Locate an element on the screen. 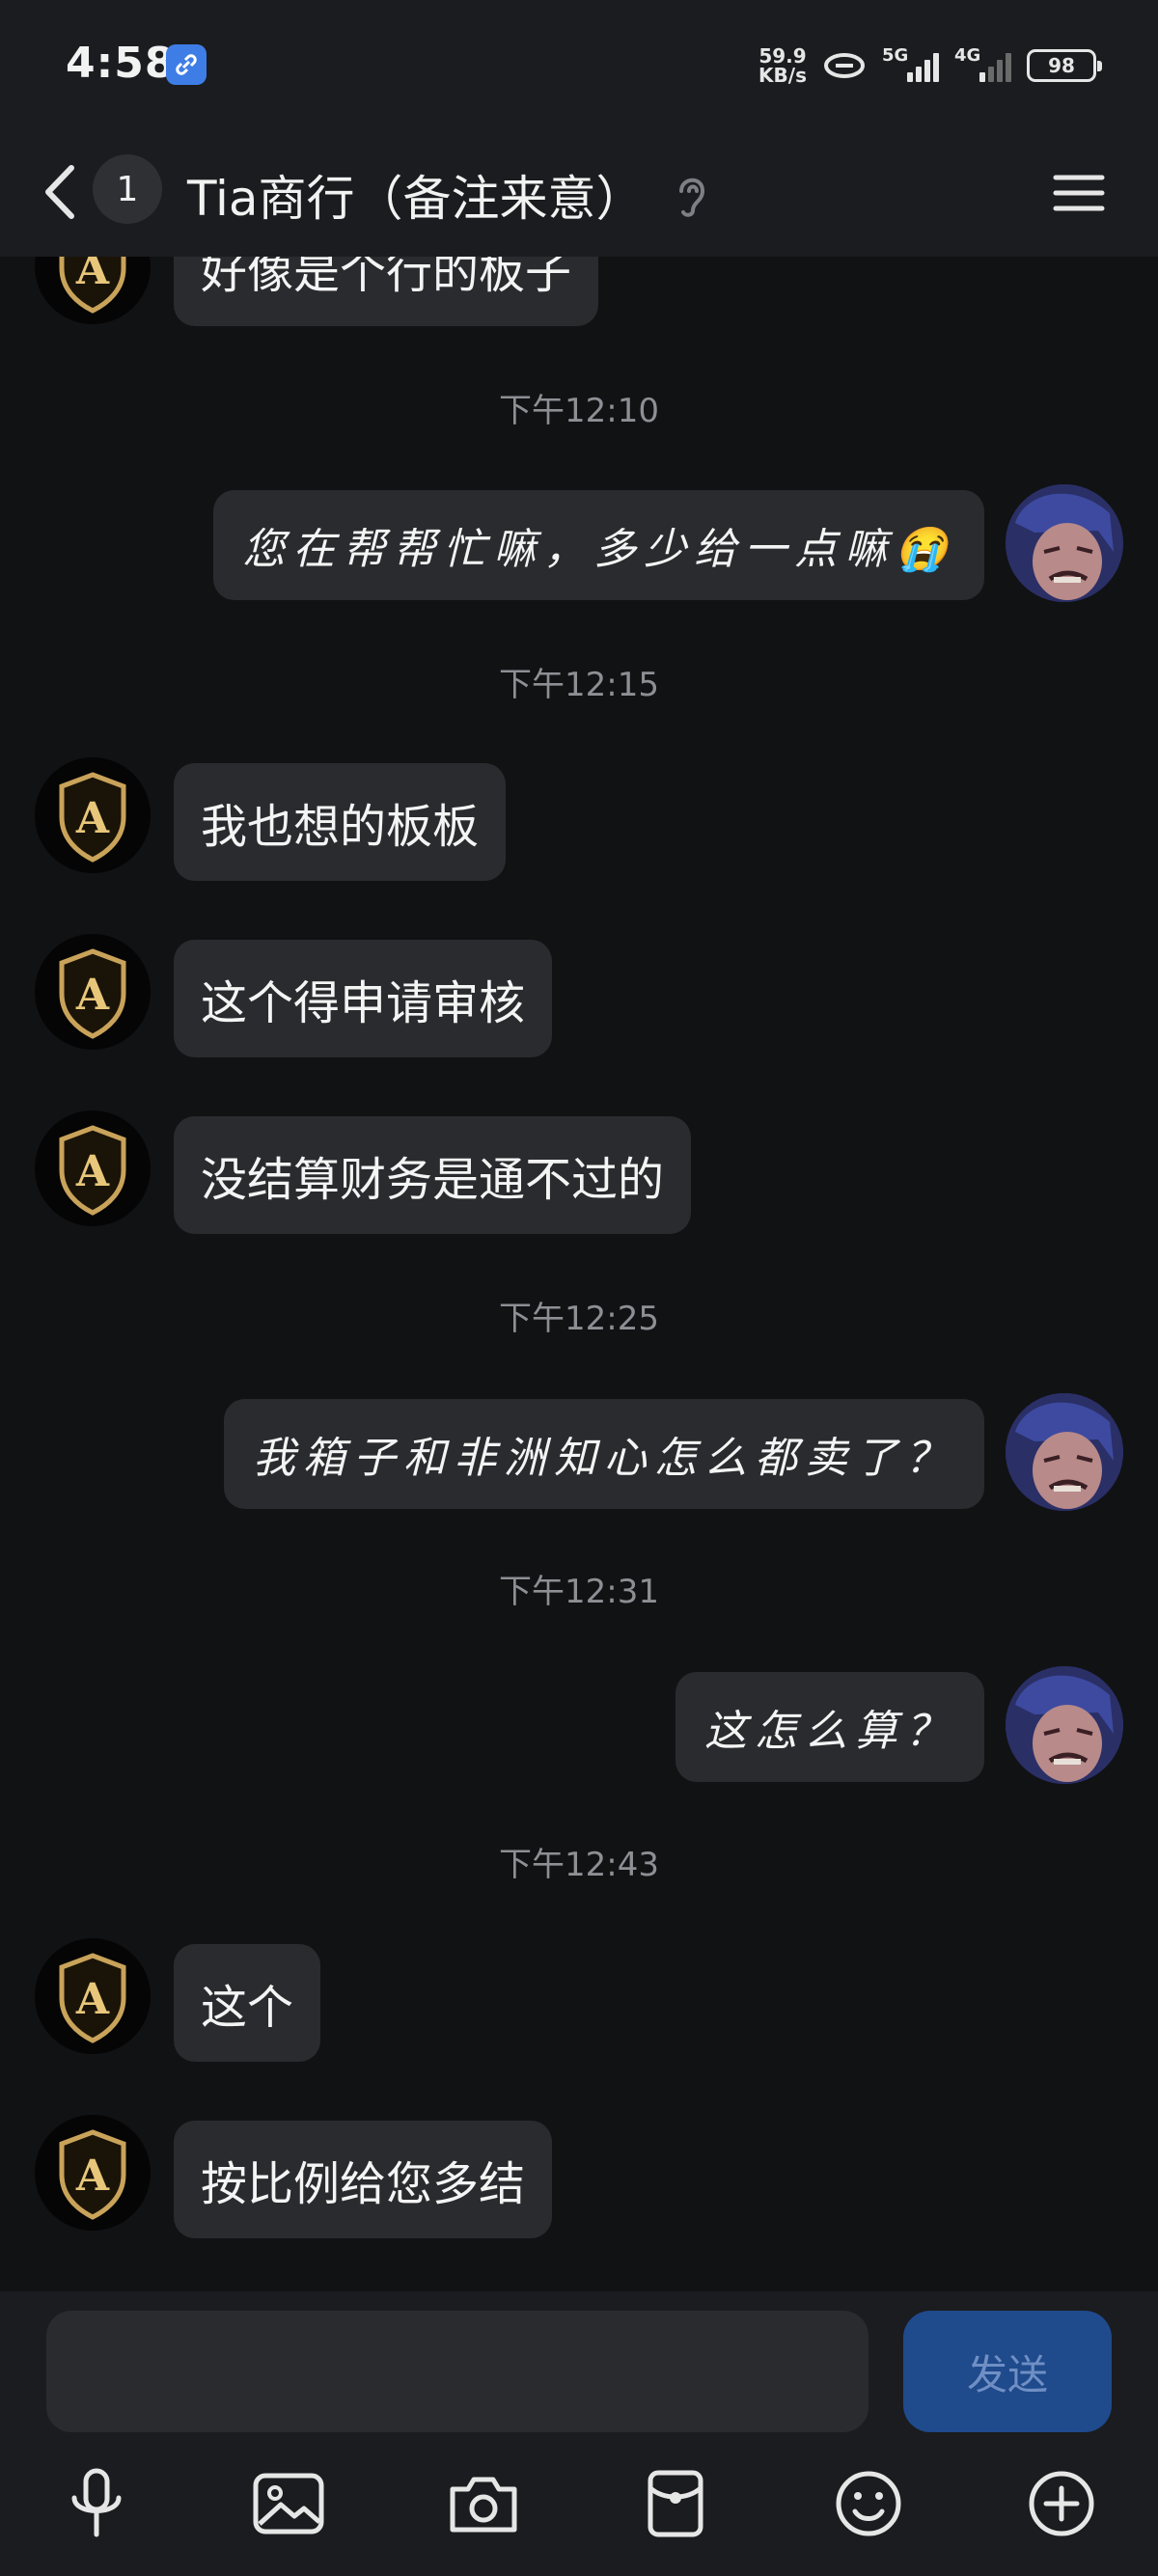  timestamp: 下午12:15 is located at coordinates (579, 685).